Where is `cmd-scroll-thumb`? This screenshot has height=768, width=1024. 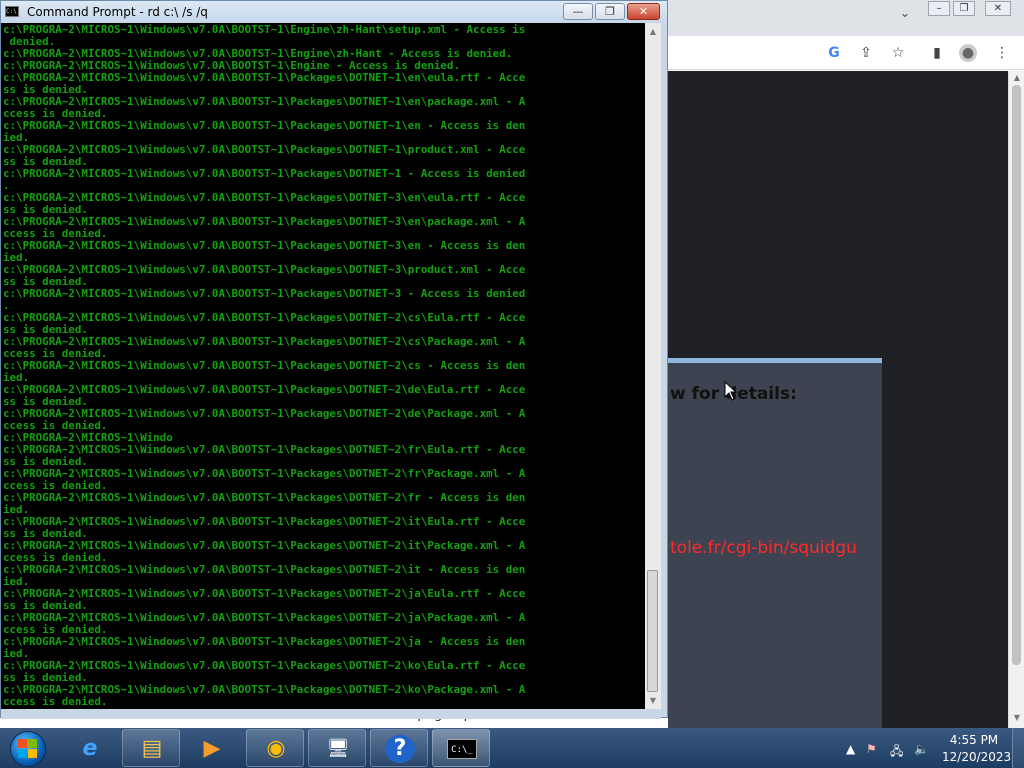
cmd-scroll-thumb is located at coordinates (652, 631).